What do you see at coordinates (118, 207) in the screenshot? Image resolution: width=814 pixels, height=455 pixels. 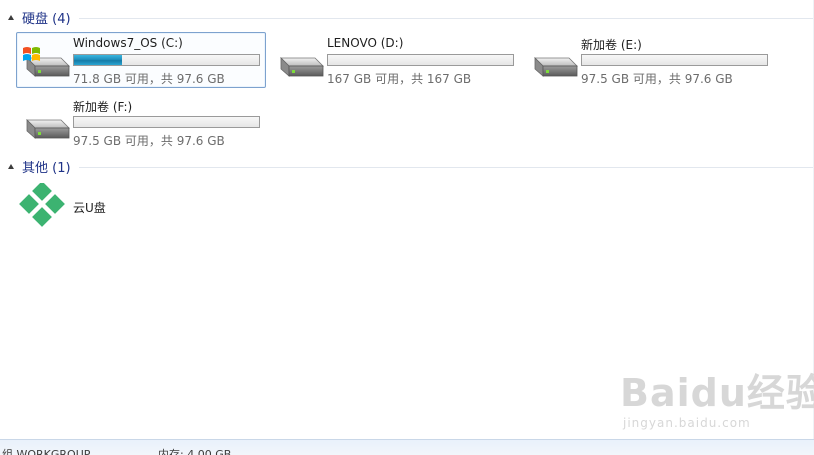 I see `cloud-u-disk-item: 云U盘` at bounding box center [118, 207].